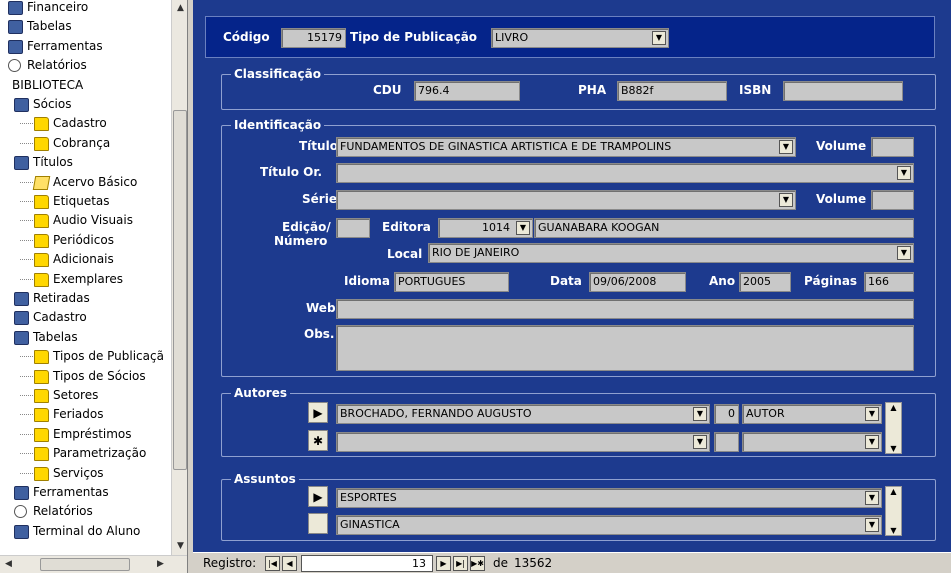 The image size is (951, 573). I want to click on tree-item: Audio Visuais, so click(103, 220).